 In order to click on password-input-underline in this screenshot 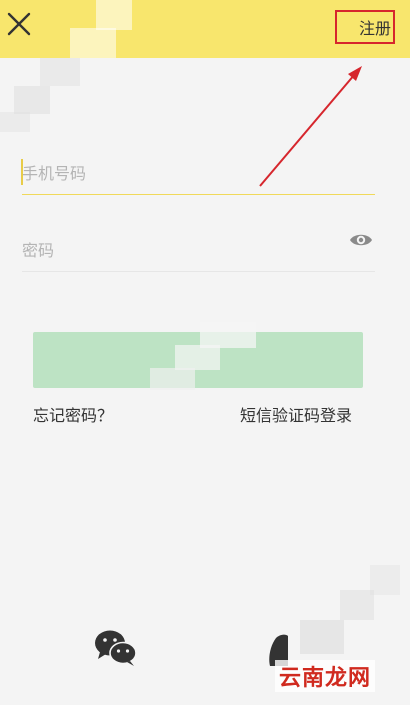, I will do `click(198, 271)`.